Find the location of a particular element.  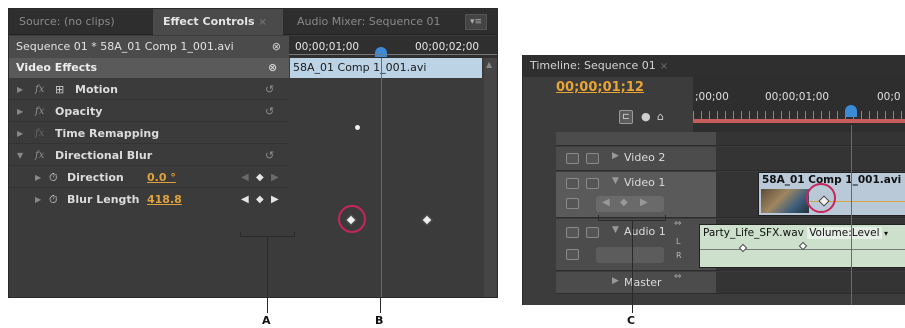

current-timecode: 00;00;01;12 is located at coordinates (600, 87).